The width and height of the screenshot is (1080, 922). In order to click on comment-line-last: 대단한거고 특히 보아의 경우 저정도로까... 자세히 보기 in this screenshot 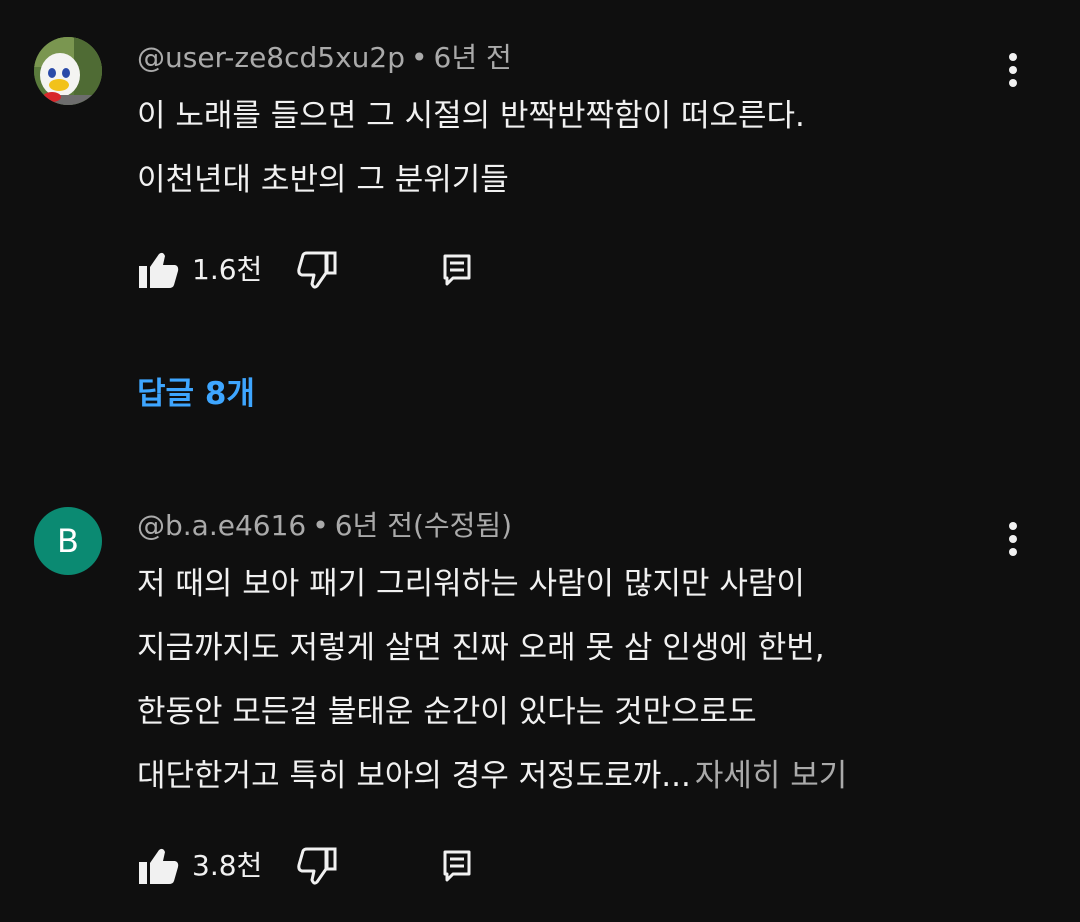, I will do `click(567, 776)`.